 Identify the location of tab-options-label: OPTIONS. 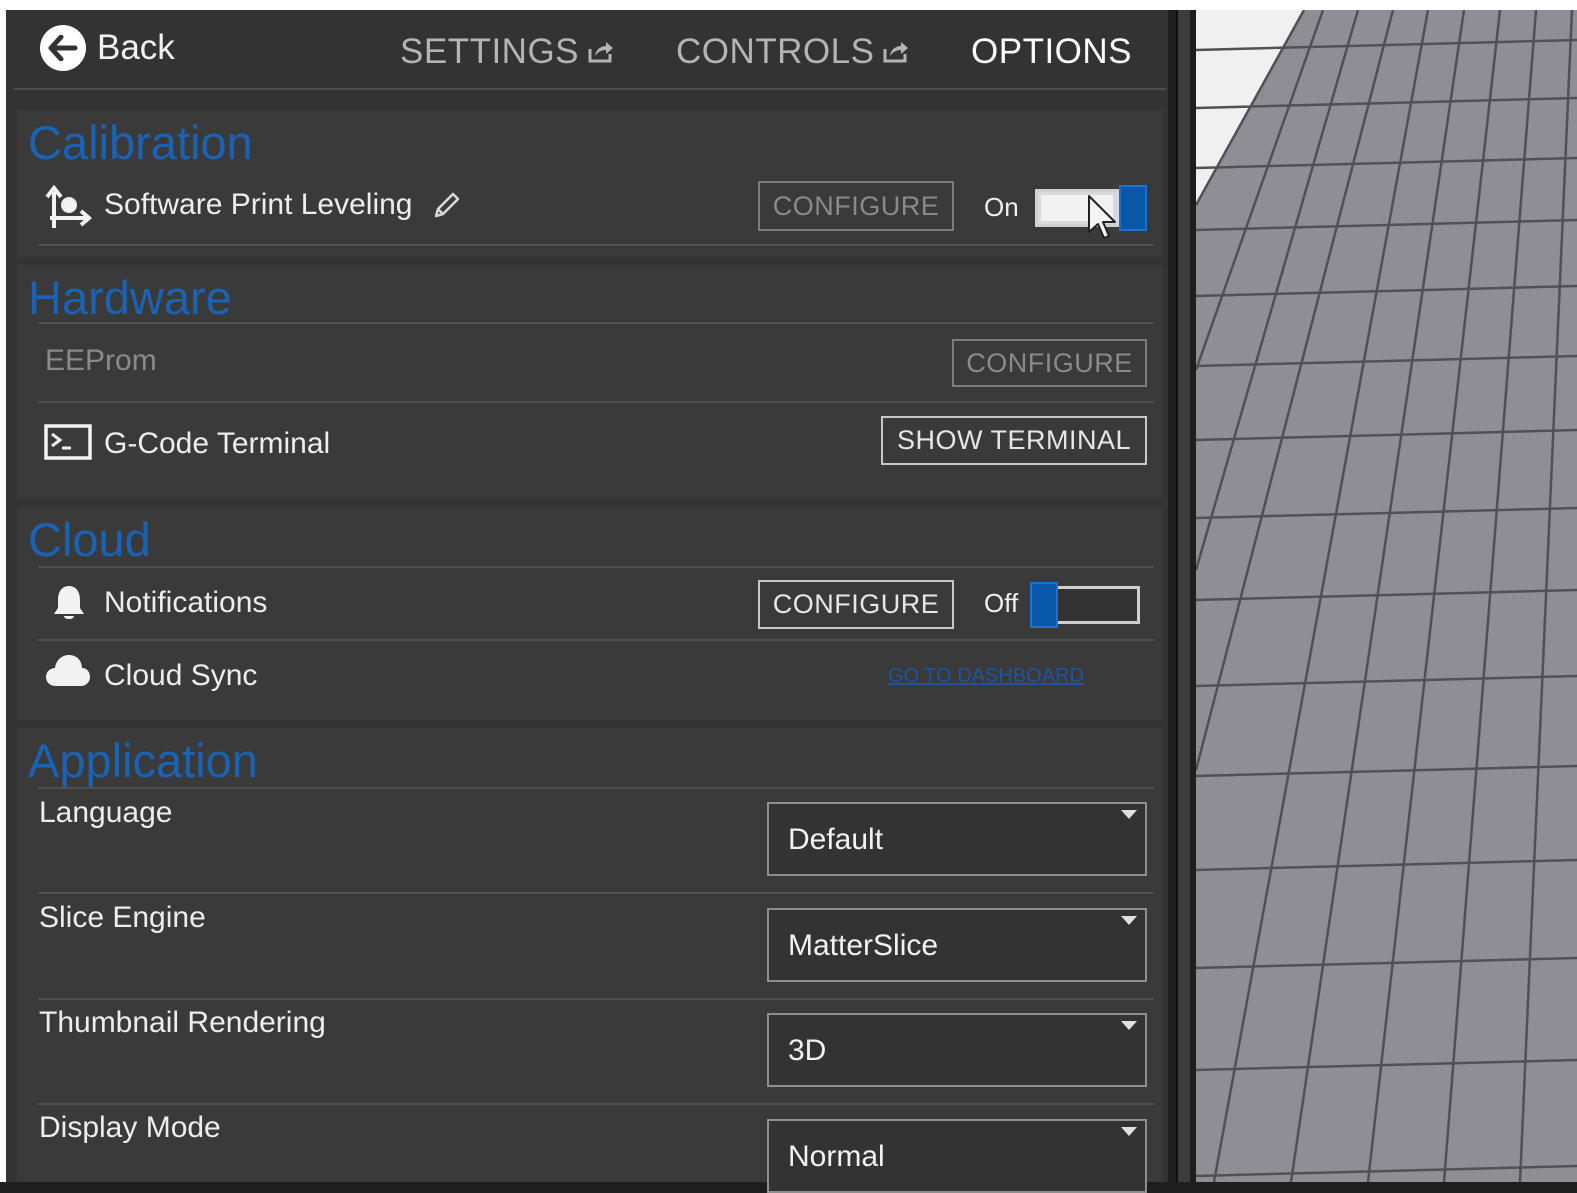
(1052, 51).